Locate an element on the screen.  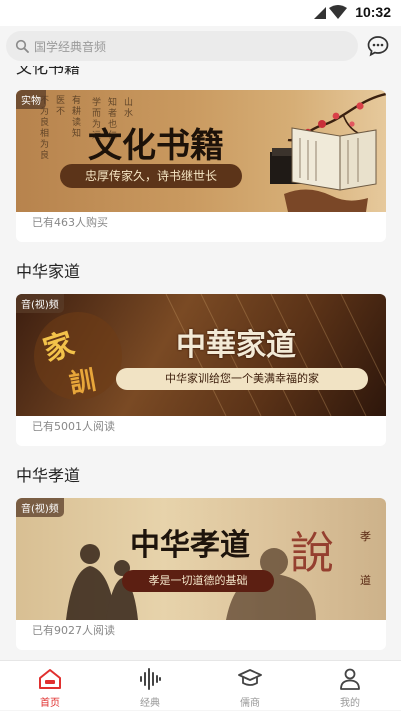
tab-merchant: 儒商 is located at coordinates (250, 686).